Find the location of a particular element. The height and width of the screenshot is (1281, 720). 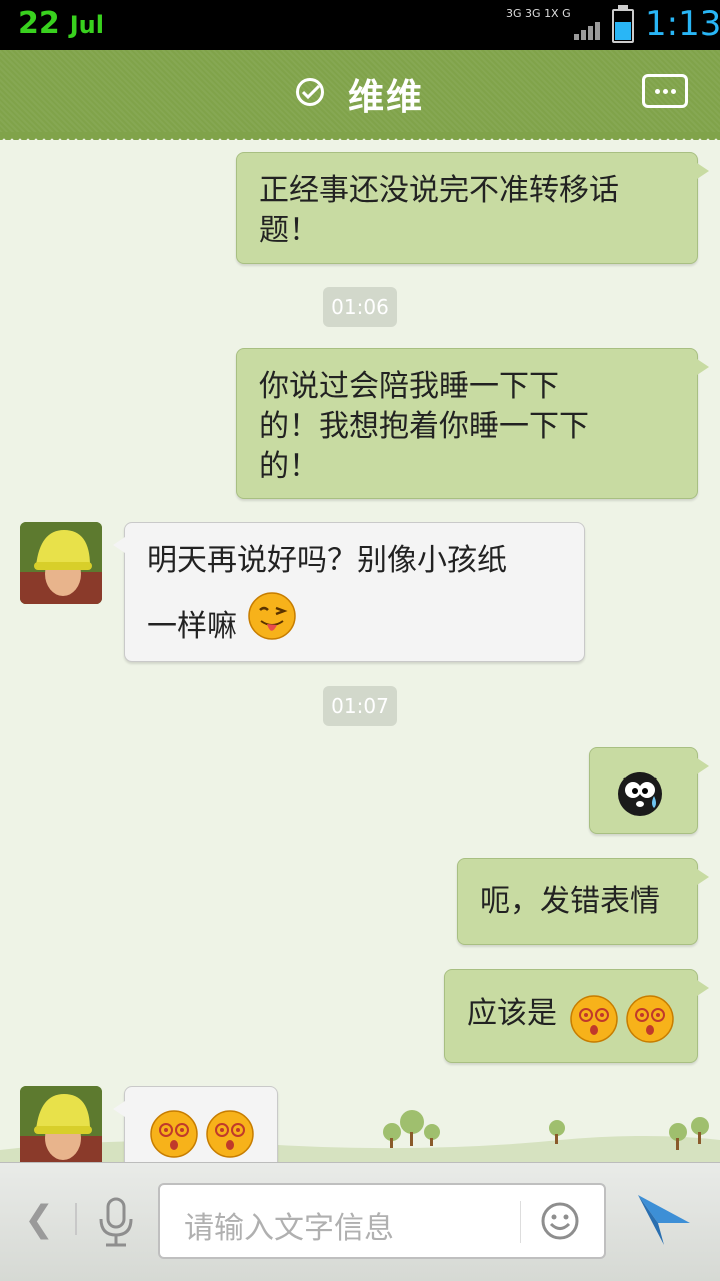

smiley-icon is located at coordinates (560, 1221).